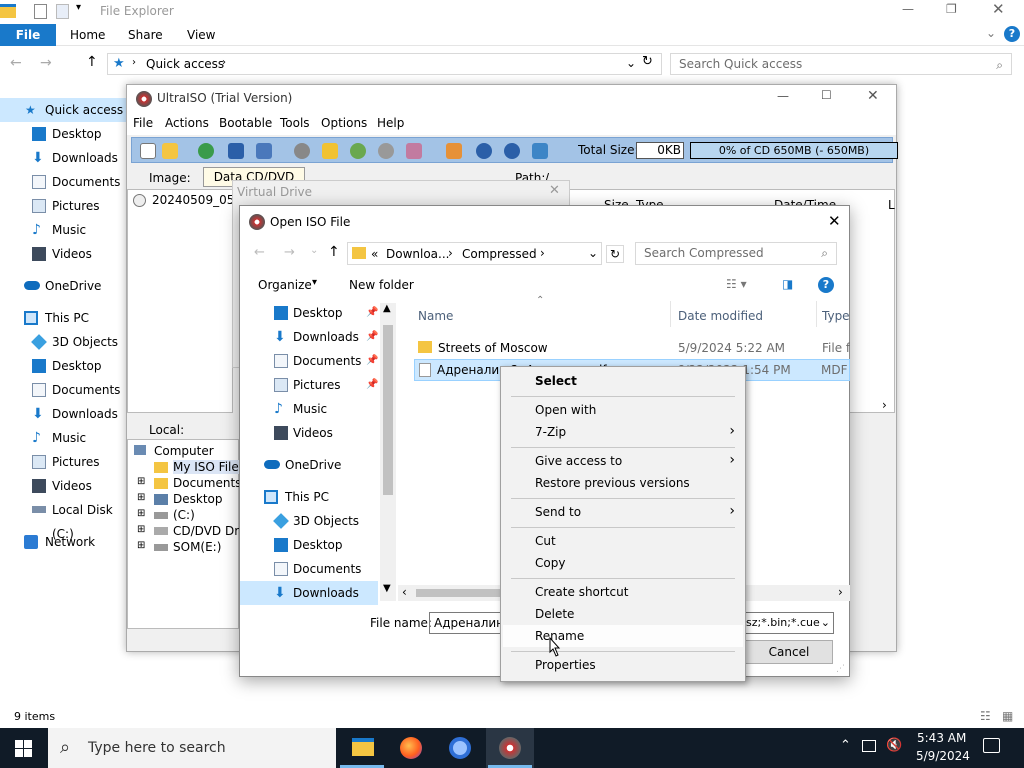 This screenshot has height=768, width=1024. Describe the element at coordinates (550, 432) in the screenshot. I see `menu-item-7zip: 7-Zip` at that location.